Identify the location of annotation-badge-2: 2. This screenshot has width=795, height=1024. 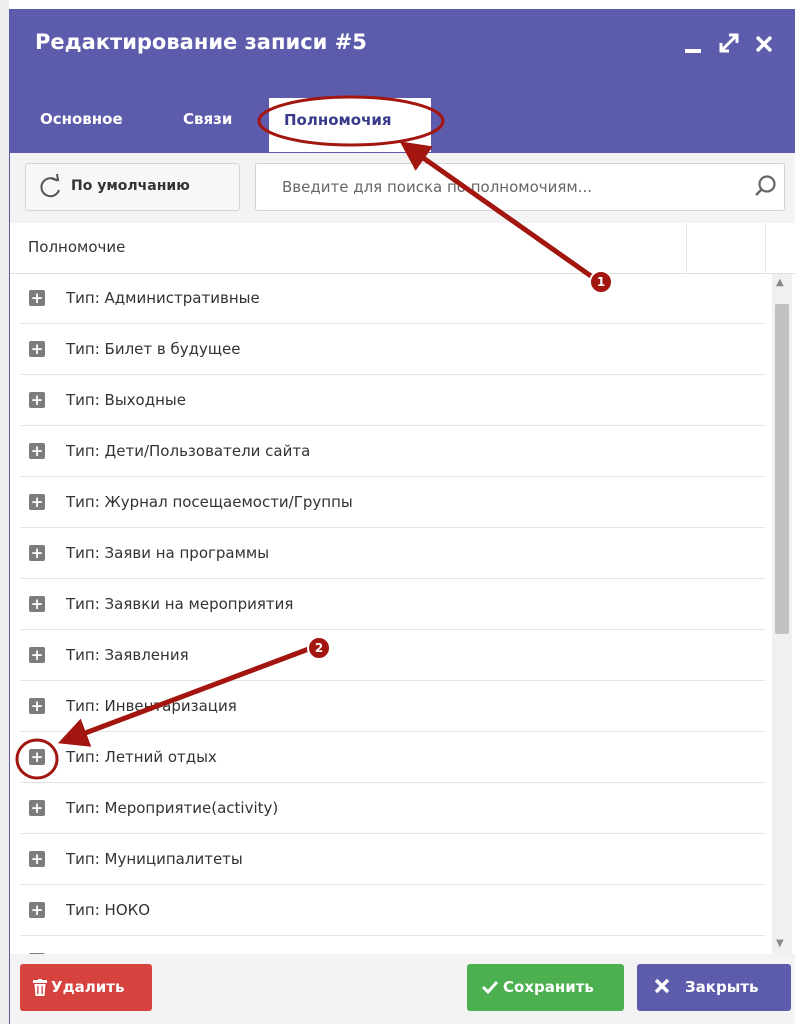
(319, 648).